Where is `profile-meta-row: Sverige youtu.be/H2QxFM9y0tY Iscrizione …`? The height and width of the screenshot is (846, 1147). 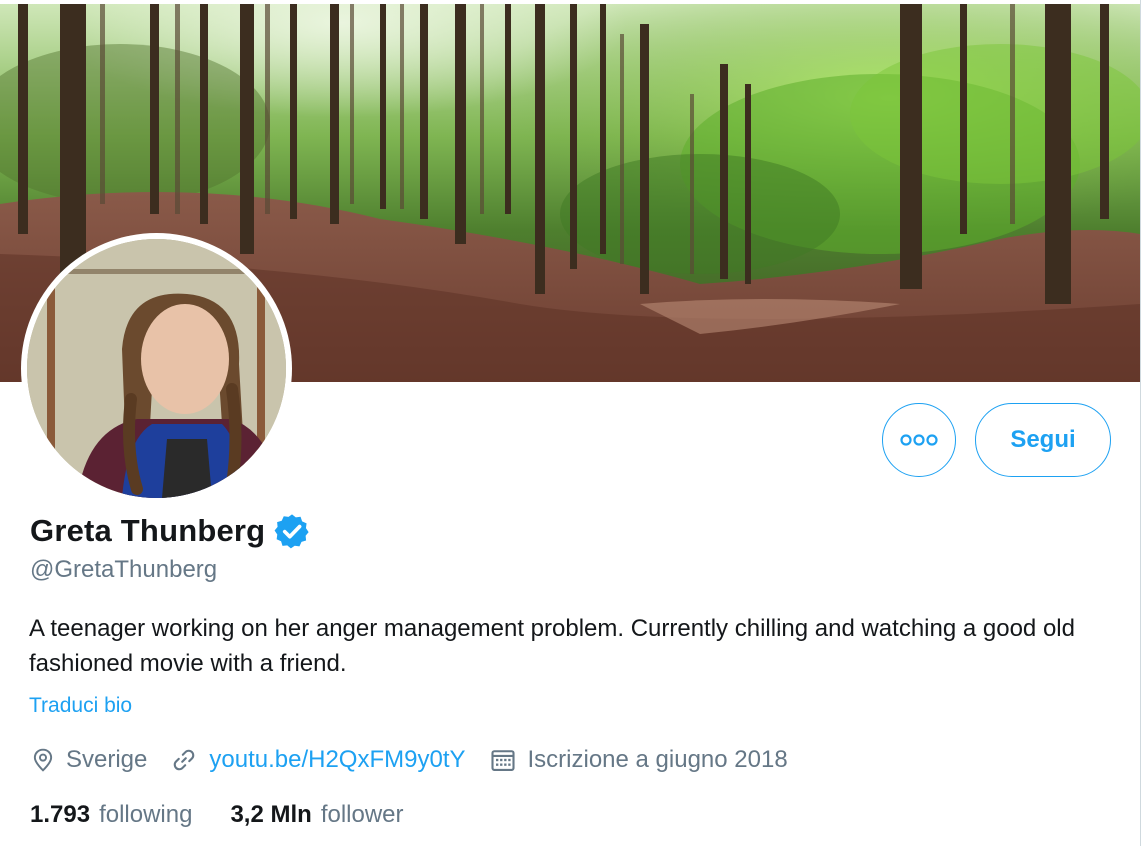 profile-meta-row: Sverige youtu.be/H2QxFM9y0tY Iscrizione … is located at coordinates (420, 760).